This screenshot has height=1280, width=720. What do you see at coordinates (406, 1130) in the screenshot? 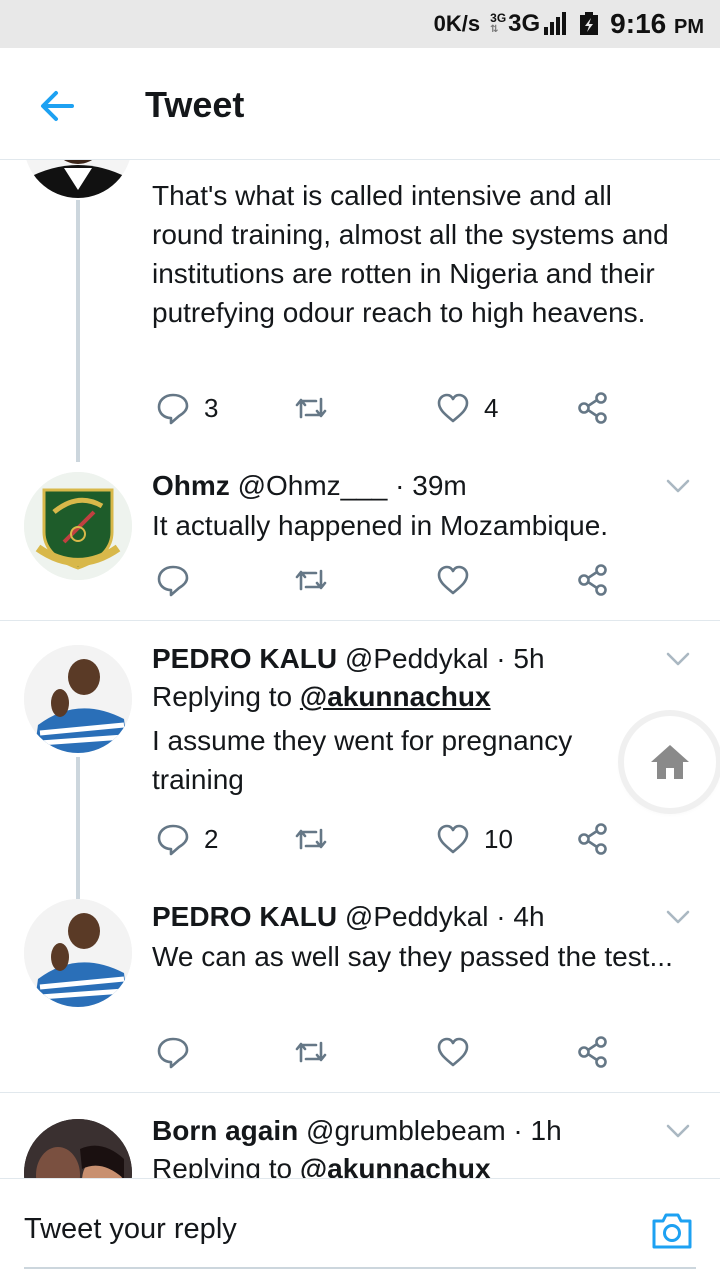
I see `user-handle: @grumblebeam` at bounding box center [406, 1130].